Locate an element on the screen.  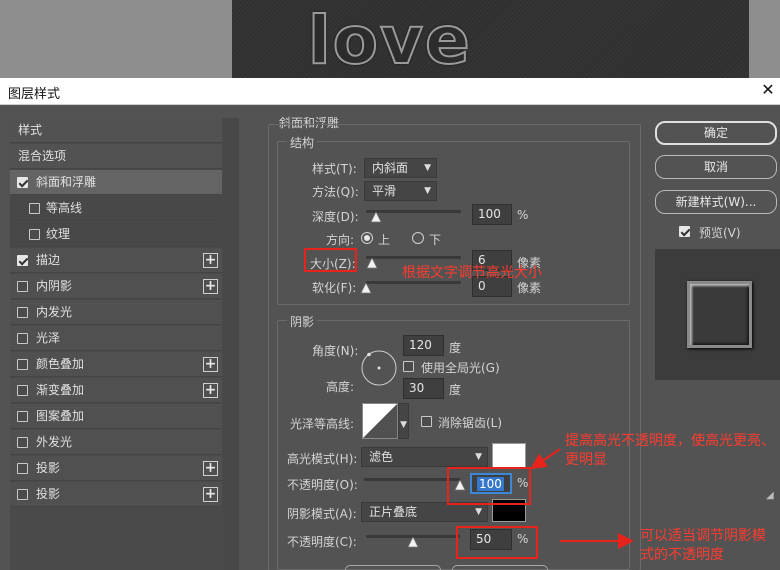
style-list-item: 纹理 is located at coordinates (116, 234).